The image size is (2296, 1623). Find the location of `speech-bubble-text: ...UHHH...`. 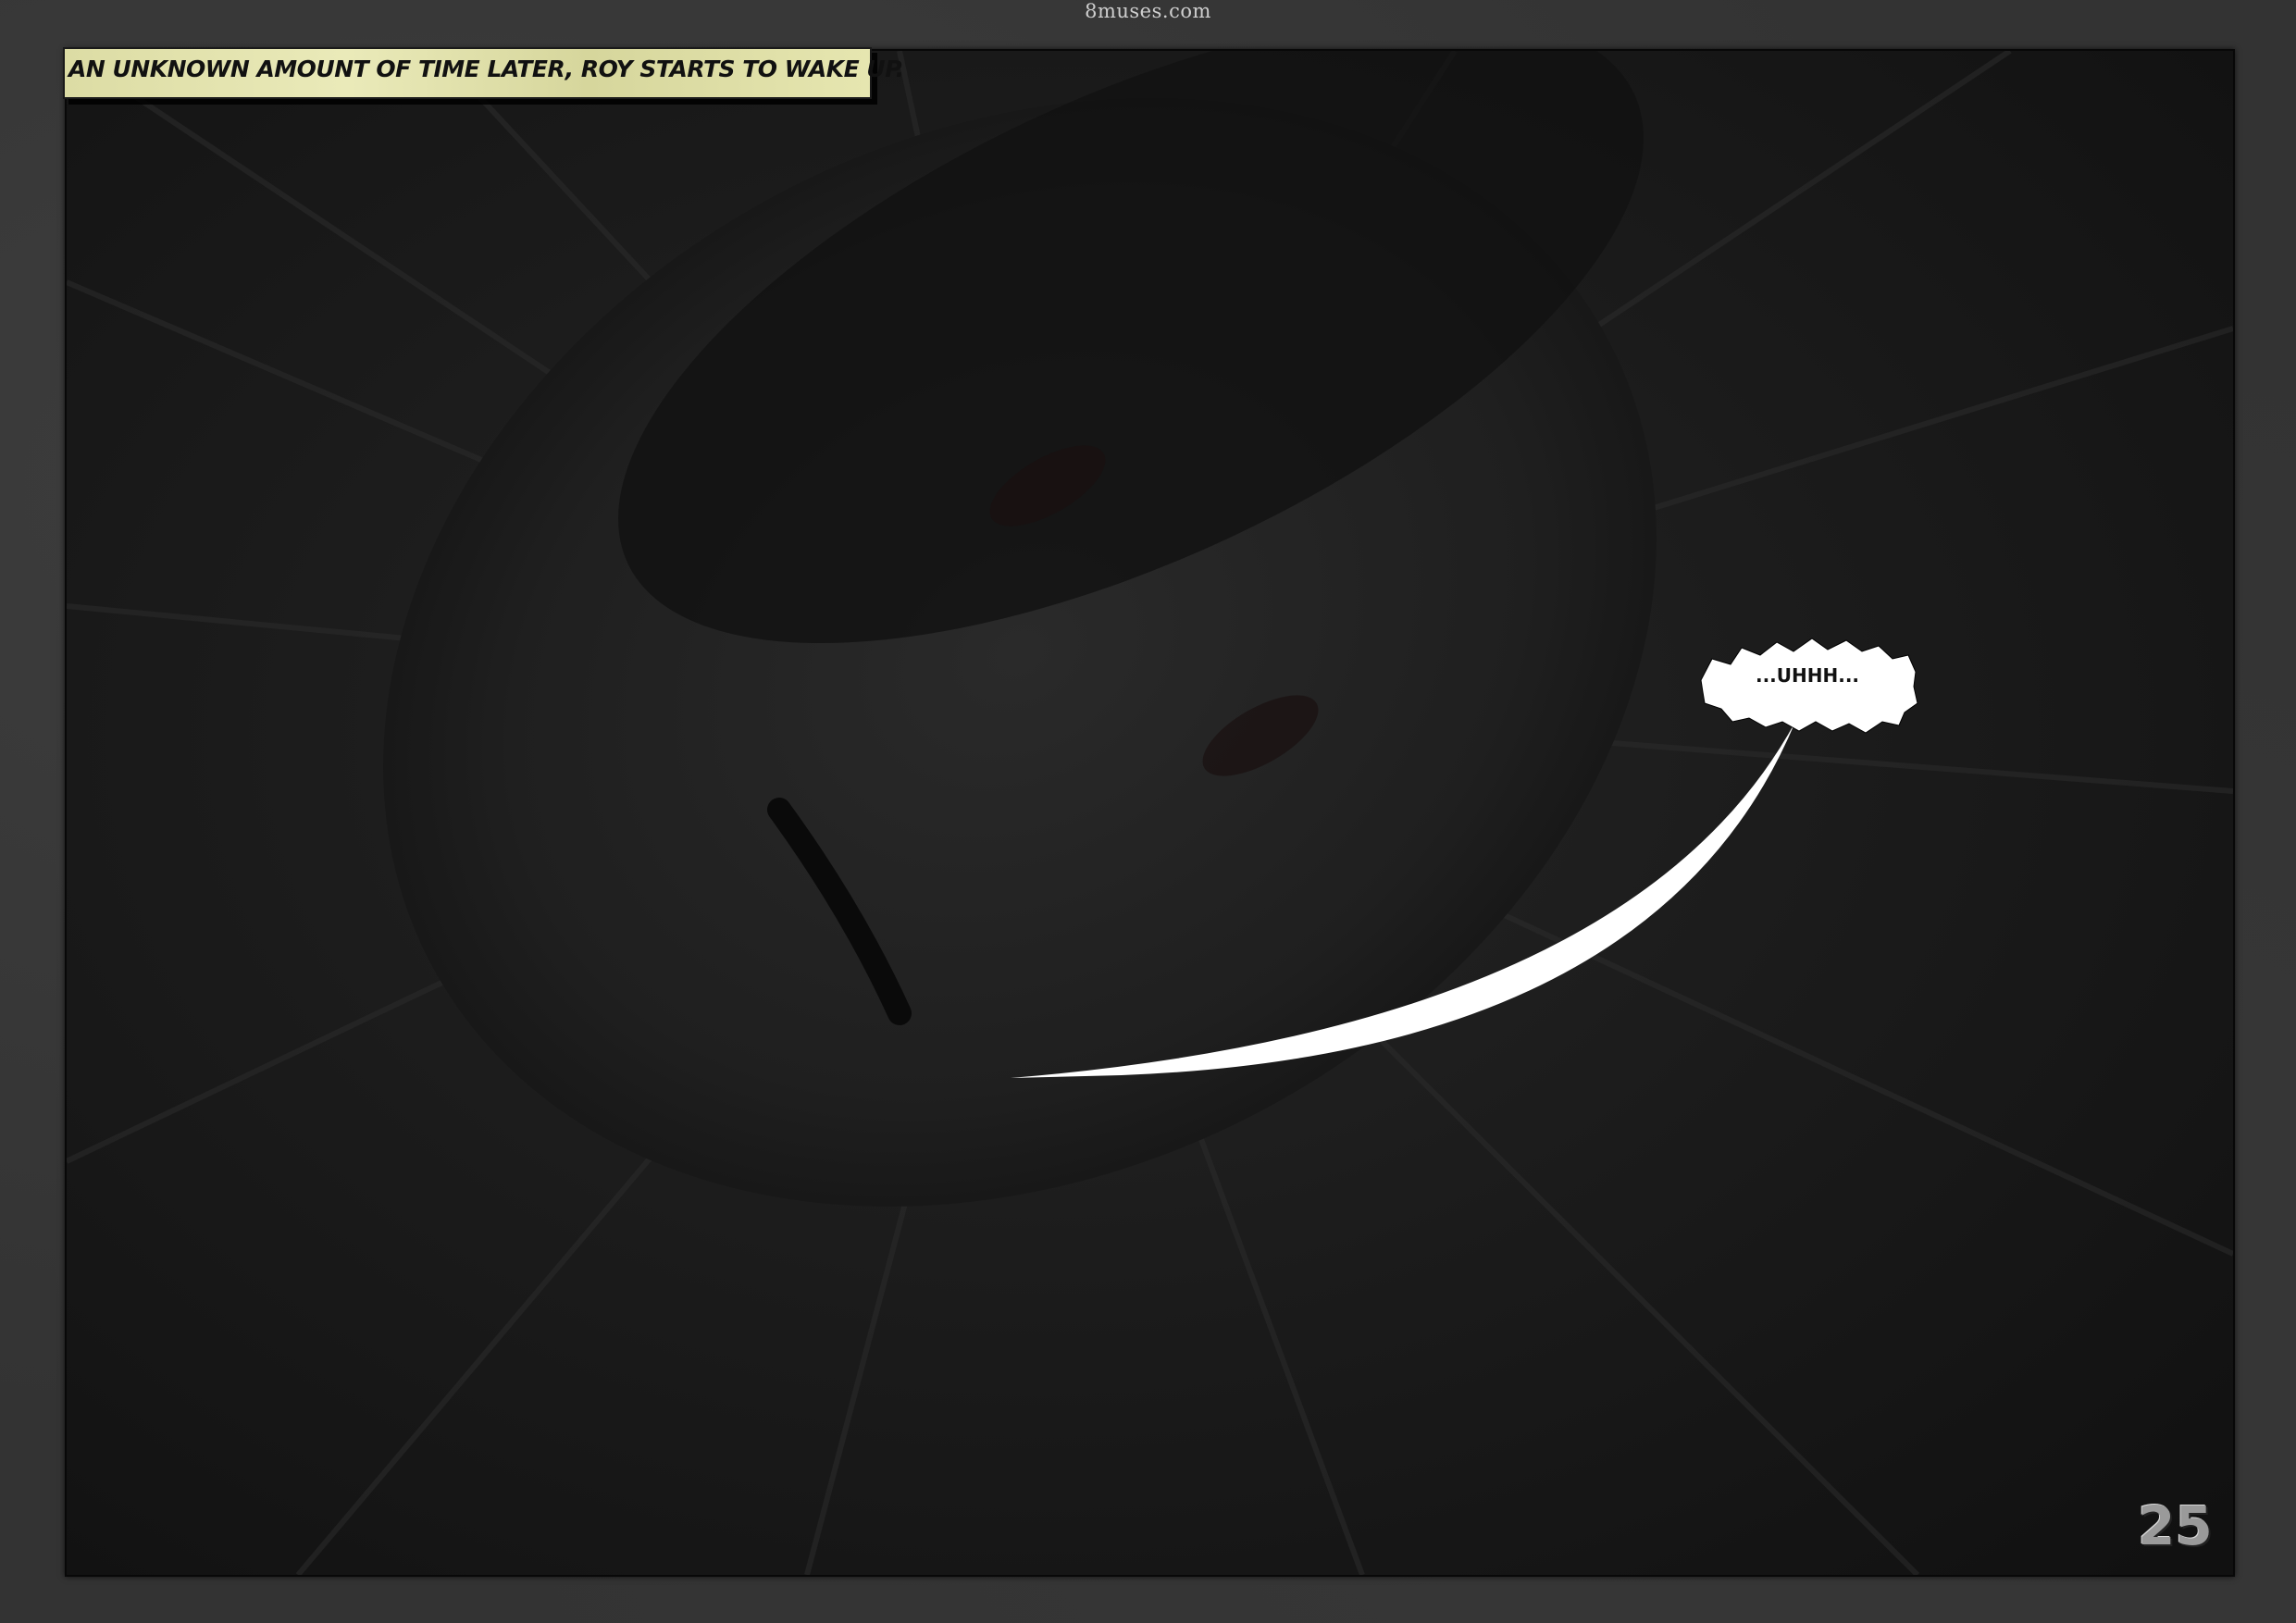

speech-bubble-text: ...UHHH... is located at coordinates (1808, 675).